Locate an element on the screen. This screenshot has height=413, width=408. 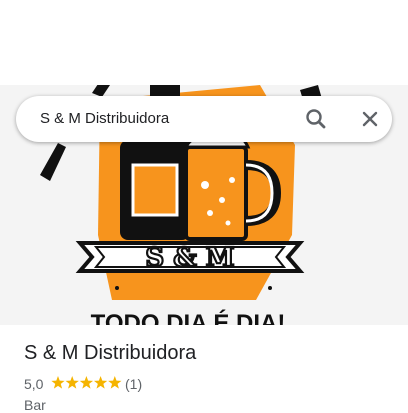
search-bar: S & M Distribuidora is located at coordinates (204, 119).